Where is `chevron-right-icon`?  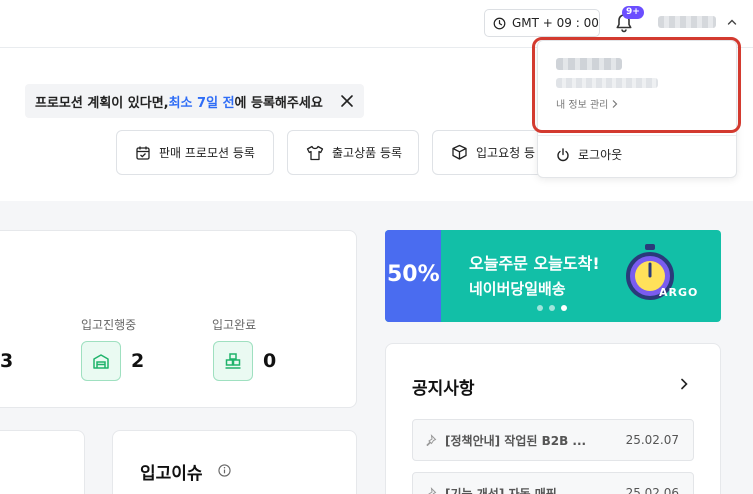 chevron-right-icon is located at coordinates (684, 384).